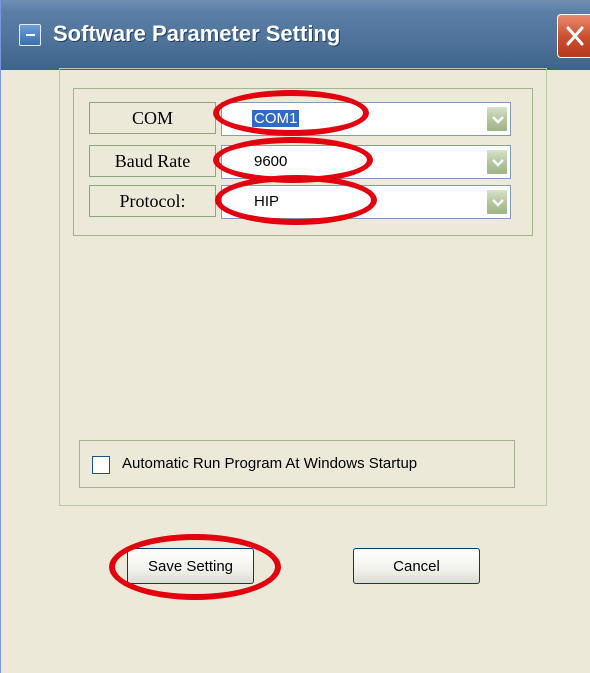 Image resolution: width=590 pixels, height=673 pixels. Describe the element at coordinates (190, 566) in the screenshot. I see `save-setting-button: Save Setting` at that location.